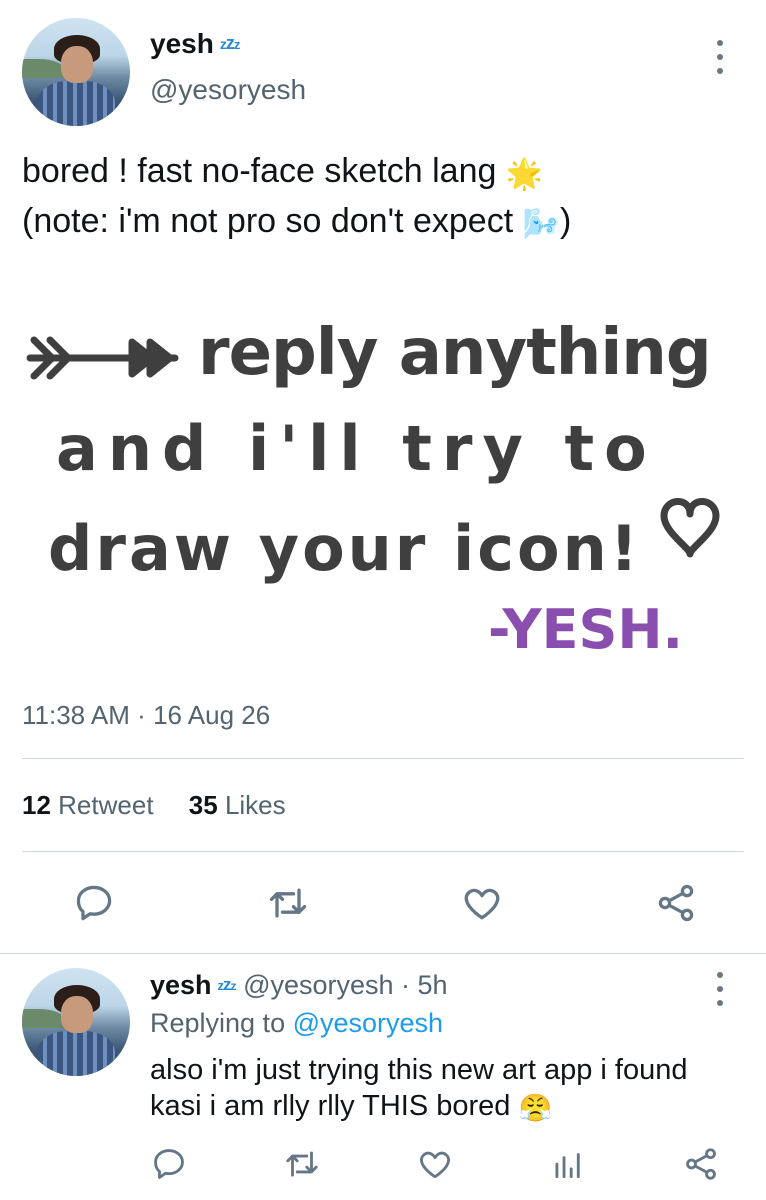 Image resolution: width=766 pixels, height=1200 pixels. Describe the element at coordinates (76, 1022) in the screenshot. I see `reply-author-avatar` at that location.